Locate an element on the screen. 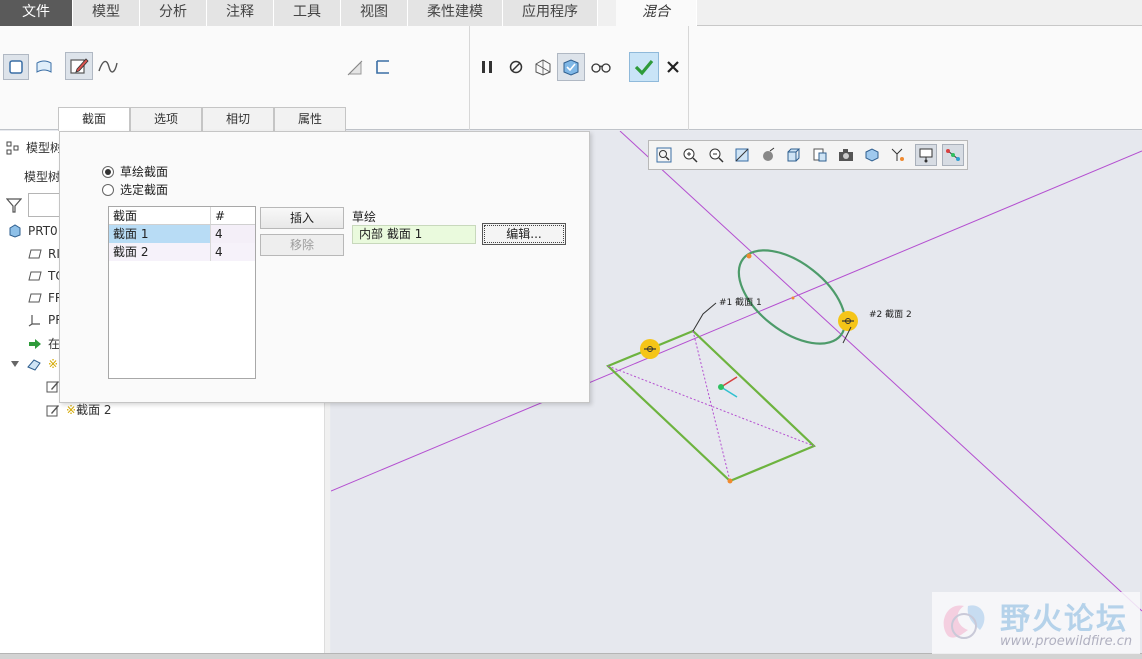  watermark-url: www.proewildfire.cn is located at coordinates (1066, 641).